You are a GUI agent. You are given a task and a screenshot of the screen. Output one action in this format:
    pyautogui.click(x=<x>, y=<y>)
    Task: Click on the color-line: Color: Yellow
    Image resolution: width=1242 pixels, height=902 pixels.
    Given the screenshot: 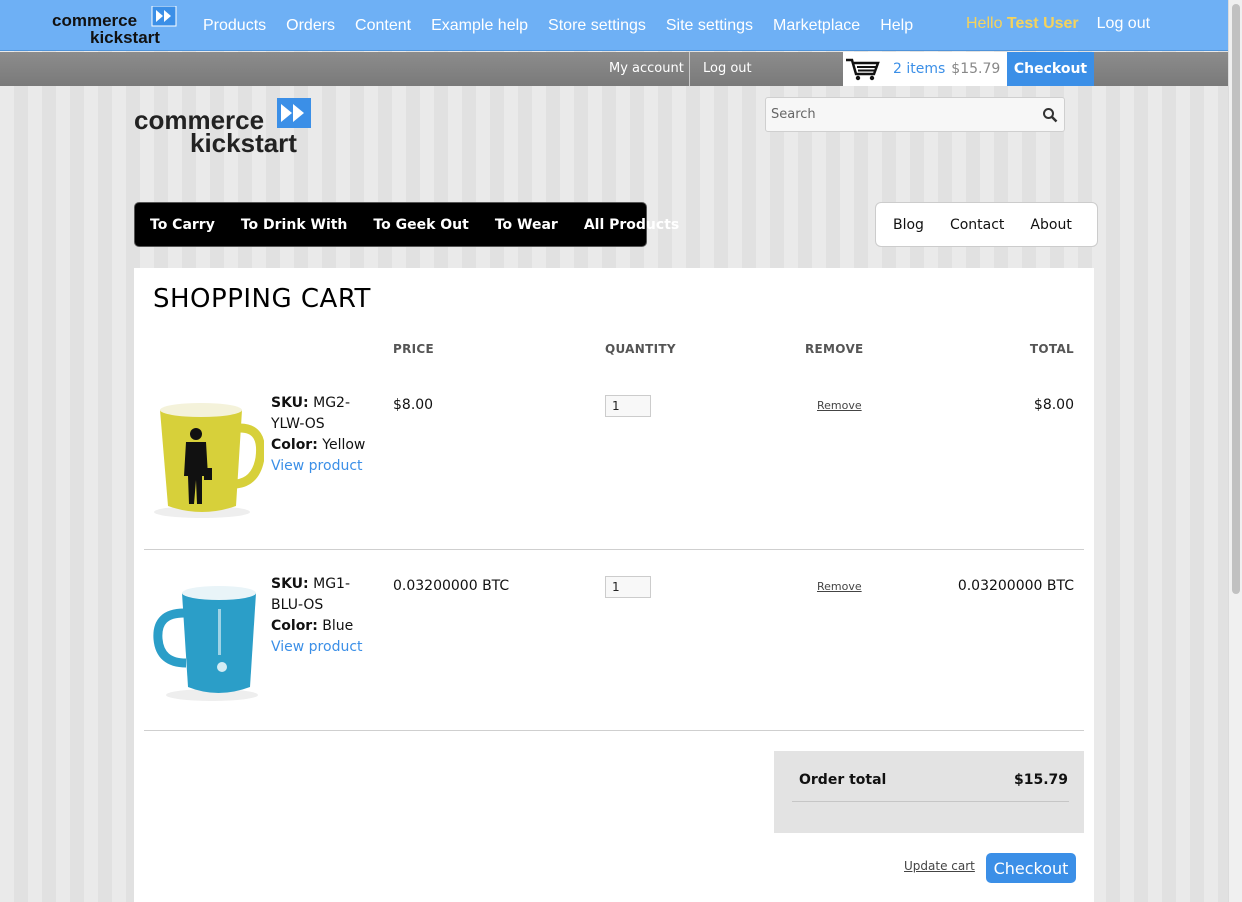 What is the action you would take?
    pyautogui.click(x=321, y=445)
    